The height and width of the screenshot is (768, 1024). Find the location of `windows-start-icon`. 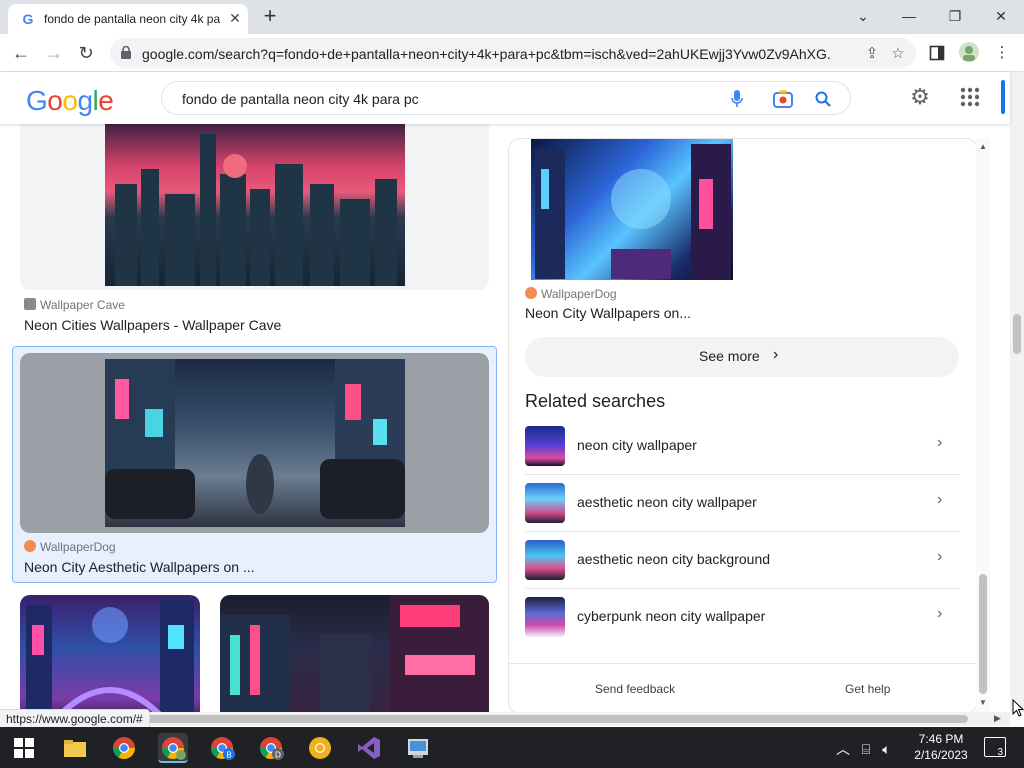

windows-start-icon is located at coordinates (24, 748).